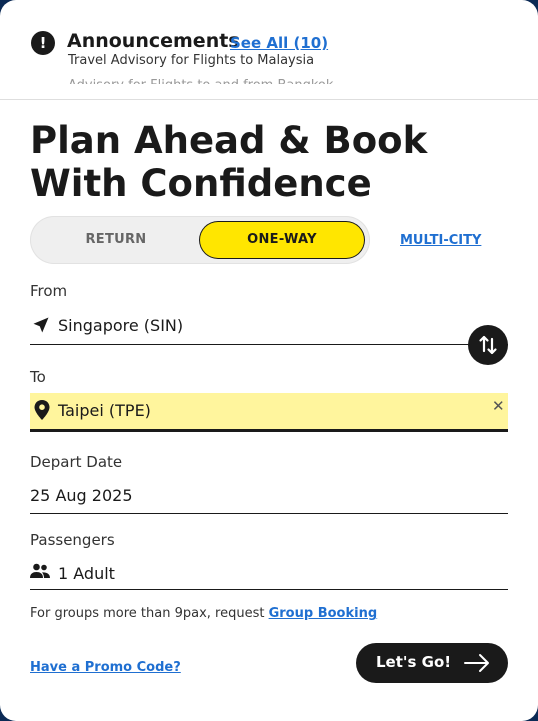 Image resolution: width=538 pixels, height=721 pixels. I want to click on to-value: Taipei (TPE), so click(104, 410).